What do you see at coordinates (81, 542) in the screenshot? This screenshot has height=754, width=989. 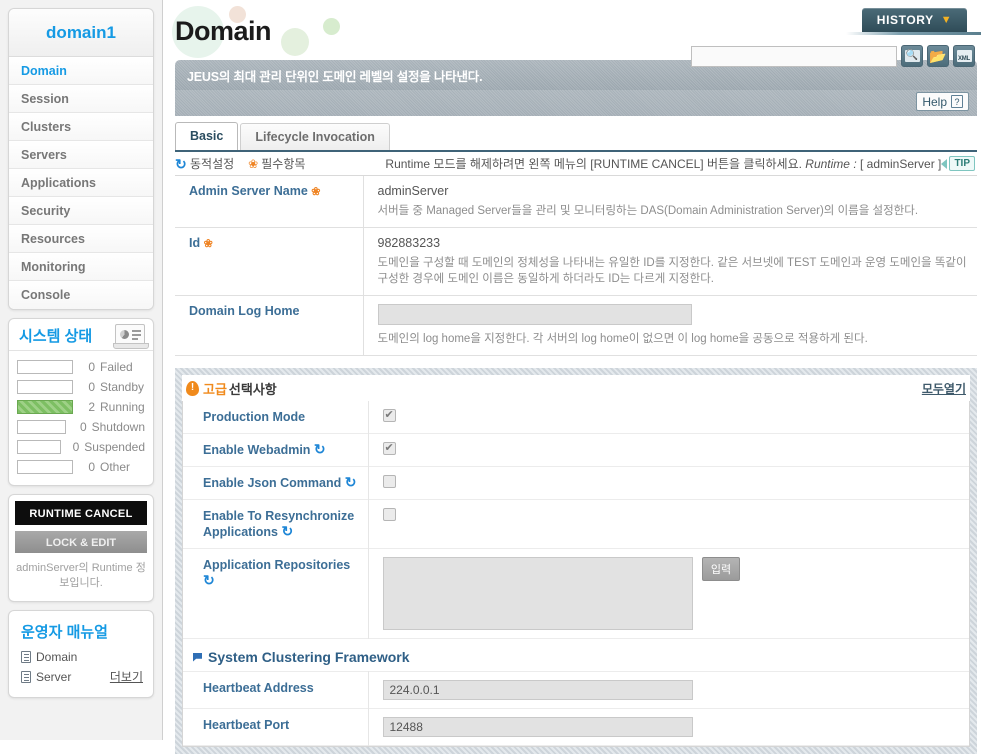 I see `lock-and-edit-button: LOCK & EDIT` at bounding box center [81, 542].